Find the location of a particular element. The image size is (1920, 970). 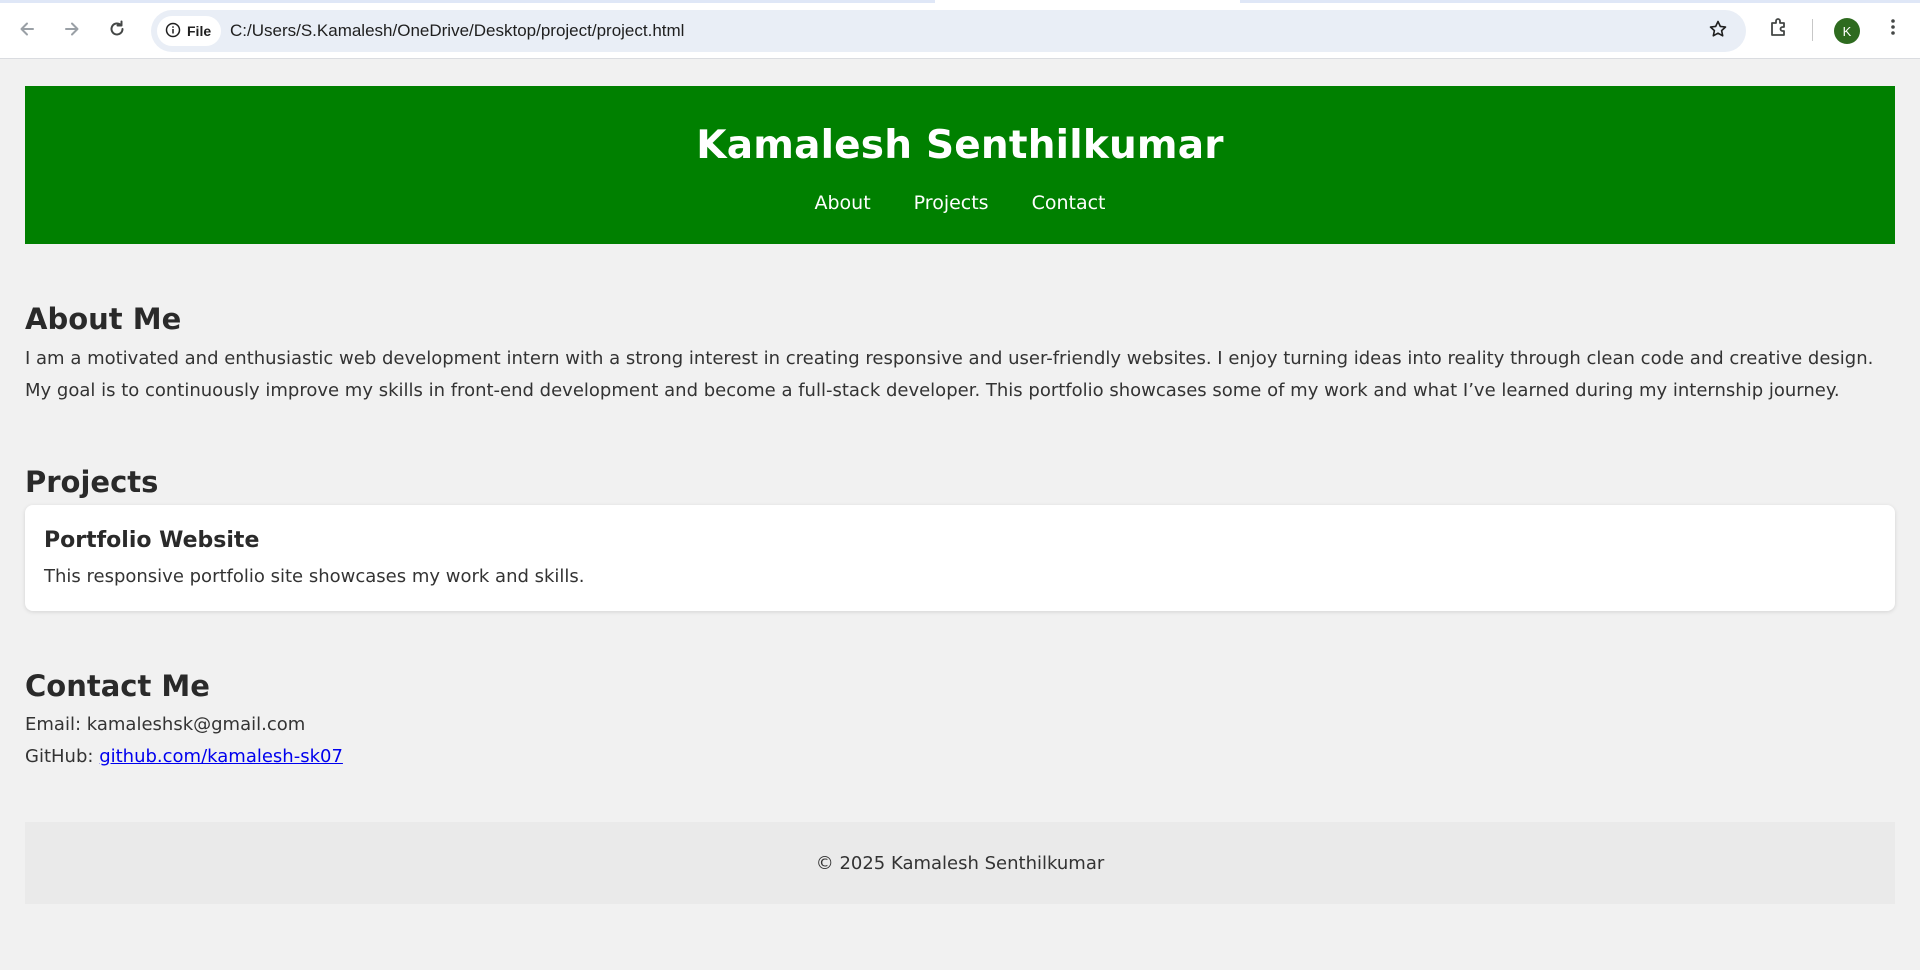

back-arrow-icon is located at coordinates (27, 29).